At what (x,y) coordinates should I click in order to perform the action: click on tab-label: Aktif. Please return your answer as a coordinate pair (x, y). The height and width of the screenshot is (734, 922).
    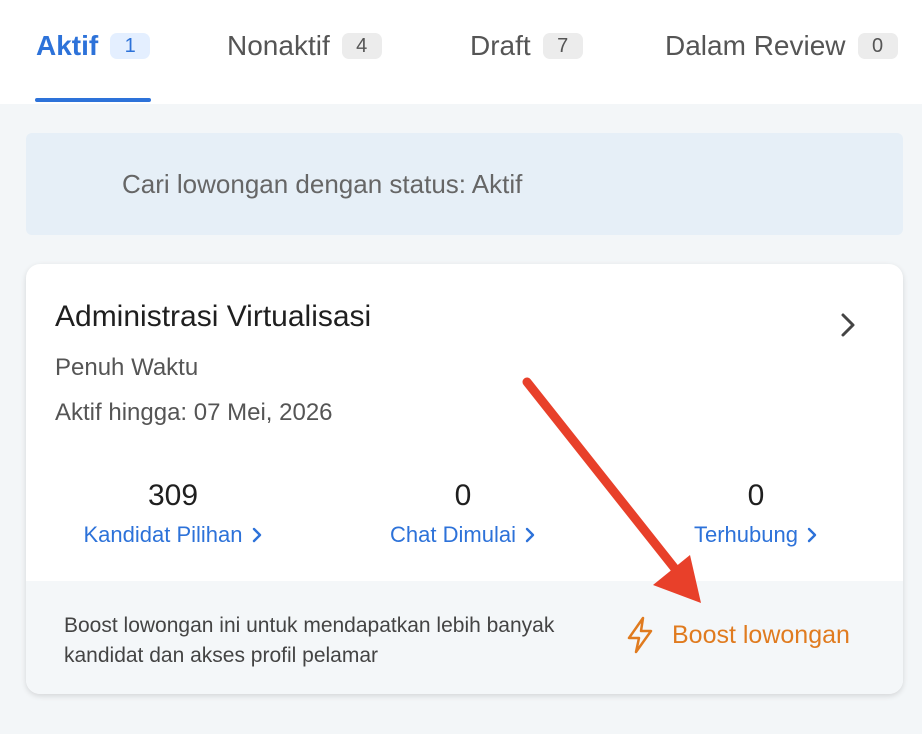
    Looking at the image, I should click on (67, 45).